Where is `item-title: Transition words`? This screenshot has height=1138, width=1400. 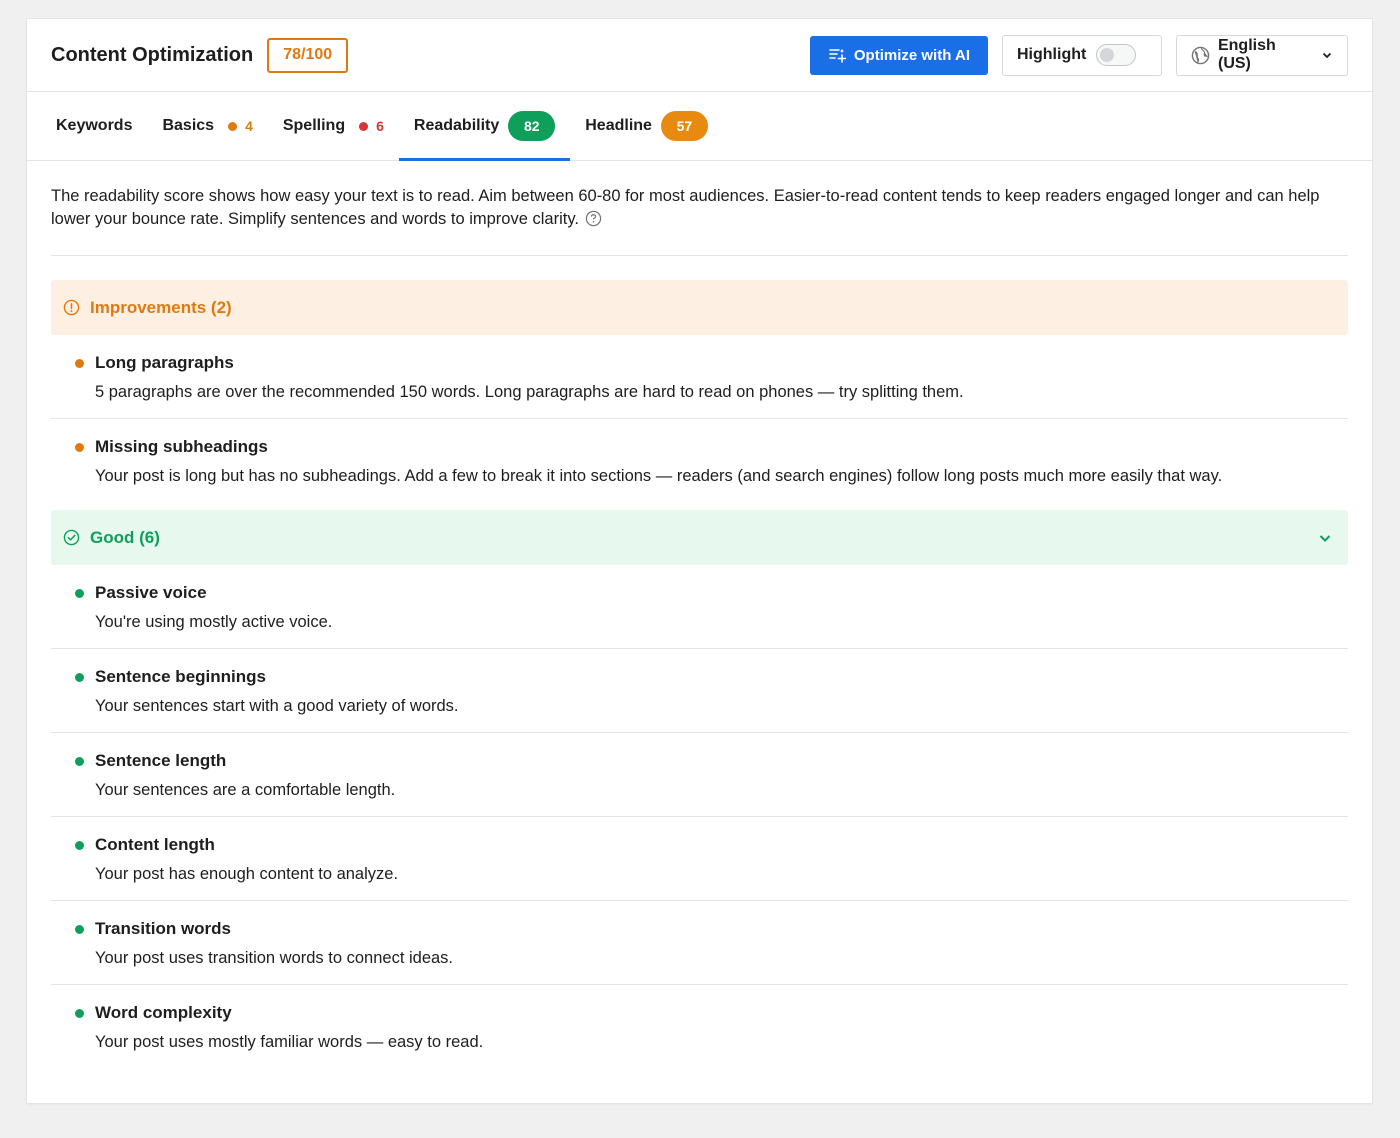 item-title: Transition words is located at coordinates (163, 928).